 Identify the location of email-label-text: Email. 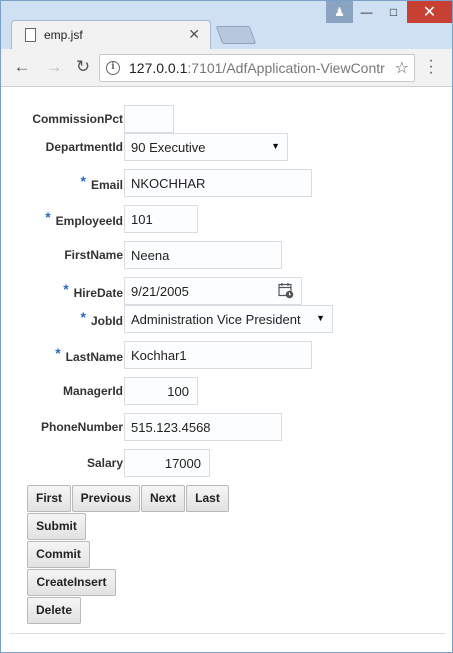
(106, 185).